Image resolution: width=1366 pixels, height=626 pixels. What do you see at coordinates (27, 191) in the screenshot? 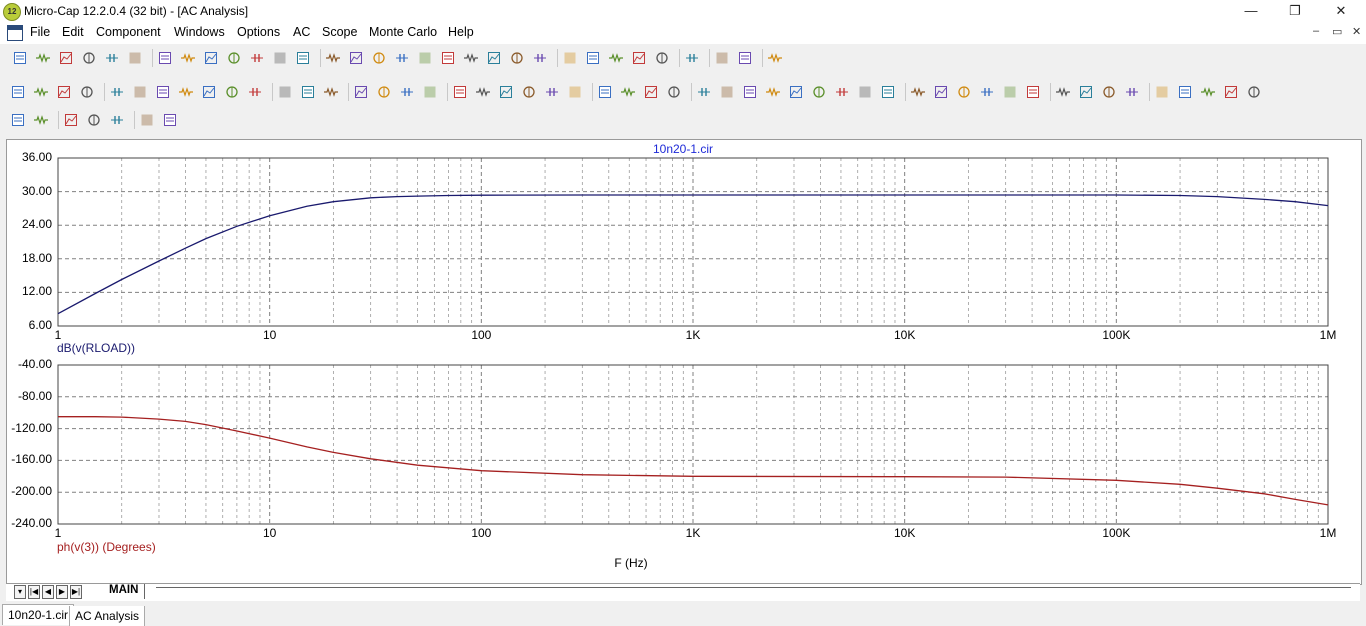
I see `y-tick-label: 30.00` at bounding box center [27, 191].